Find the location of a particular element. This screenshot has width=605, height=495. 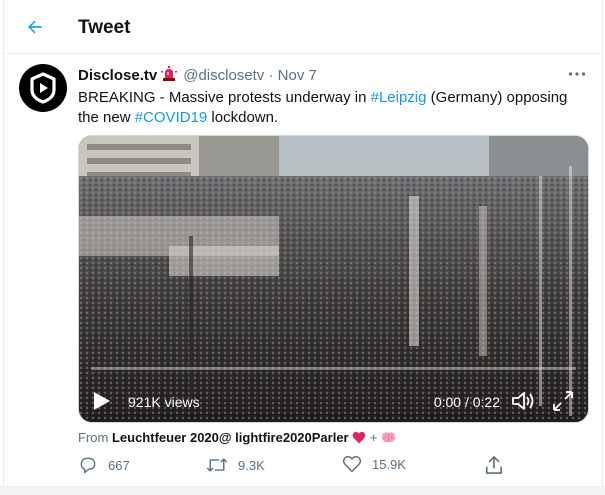

back-button is located at coordinates (35, 27).